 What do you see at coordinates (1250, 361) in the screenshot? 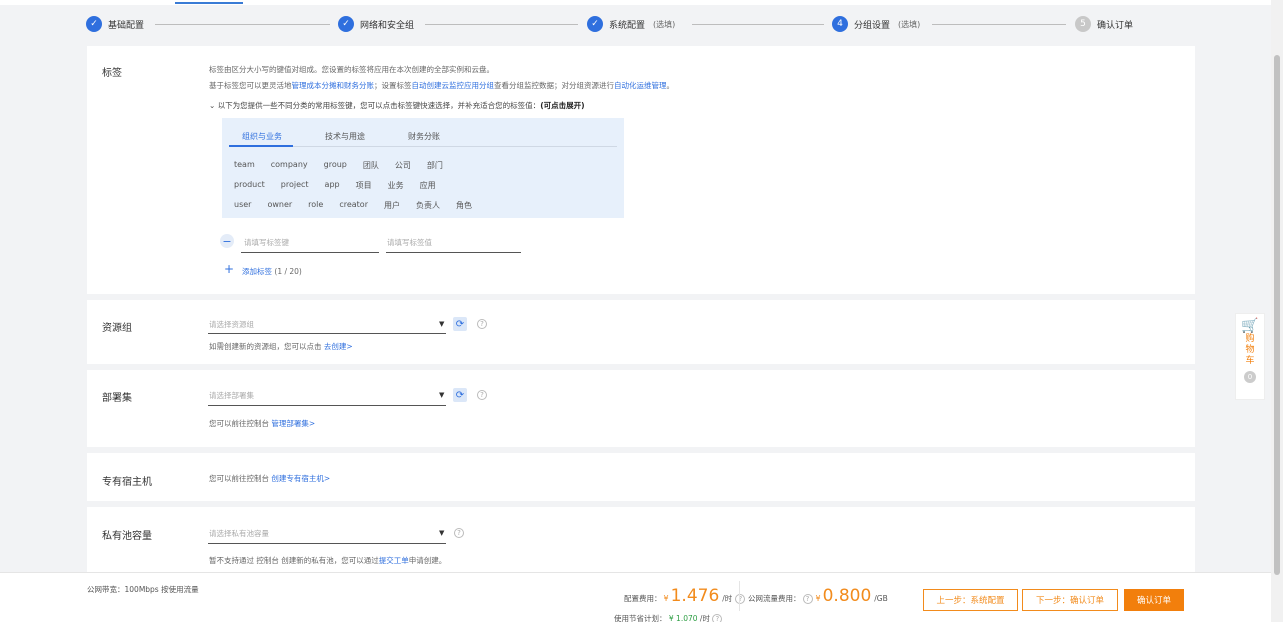
I see `cart-label-char: 车` at bounding box center [1250, 361].